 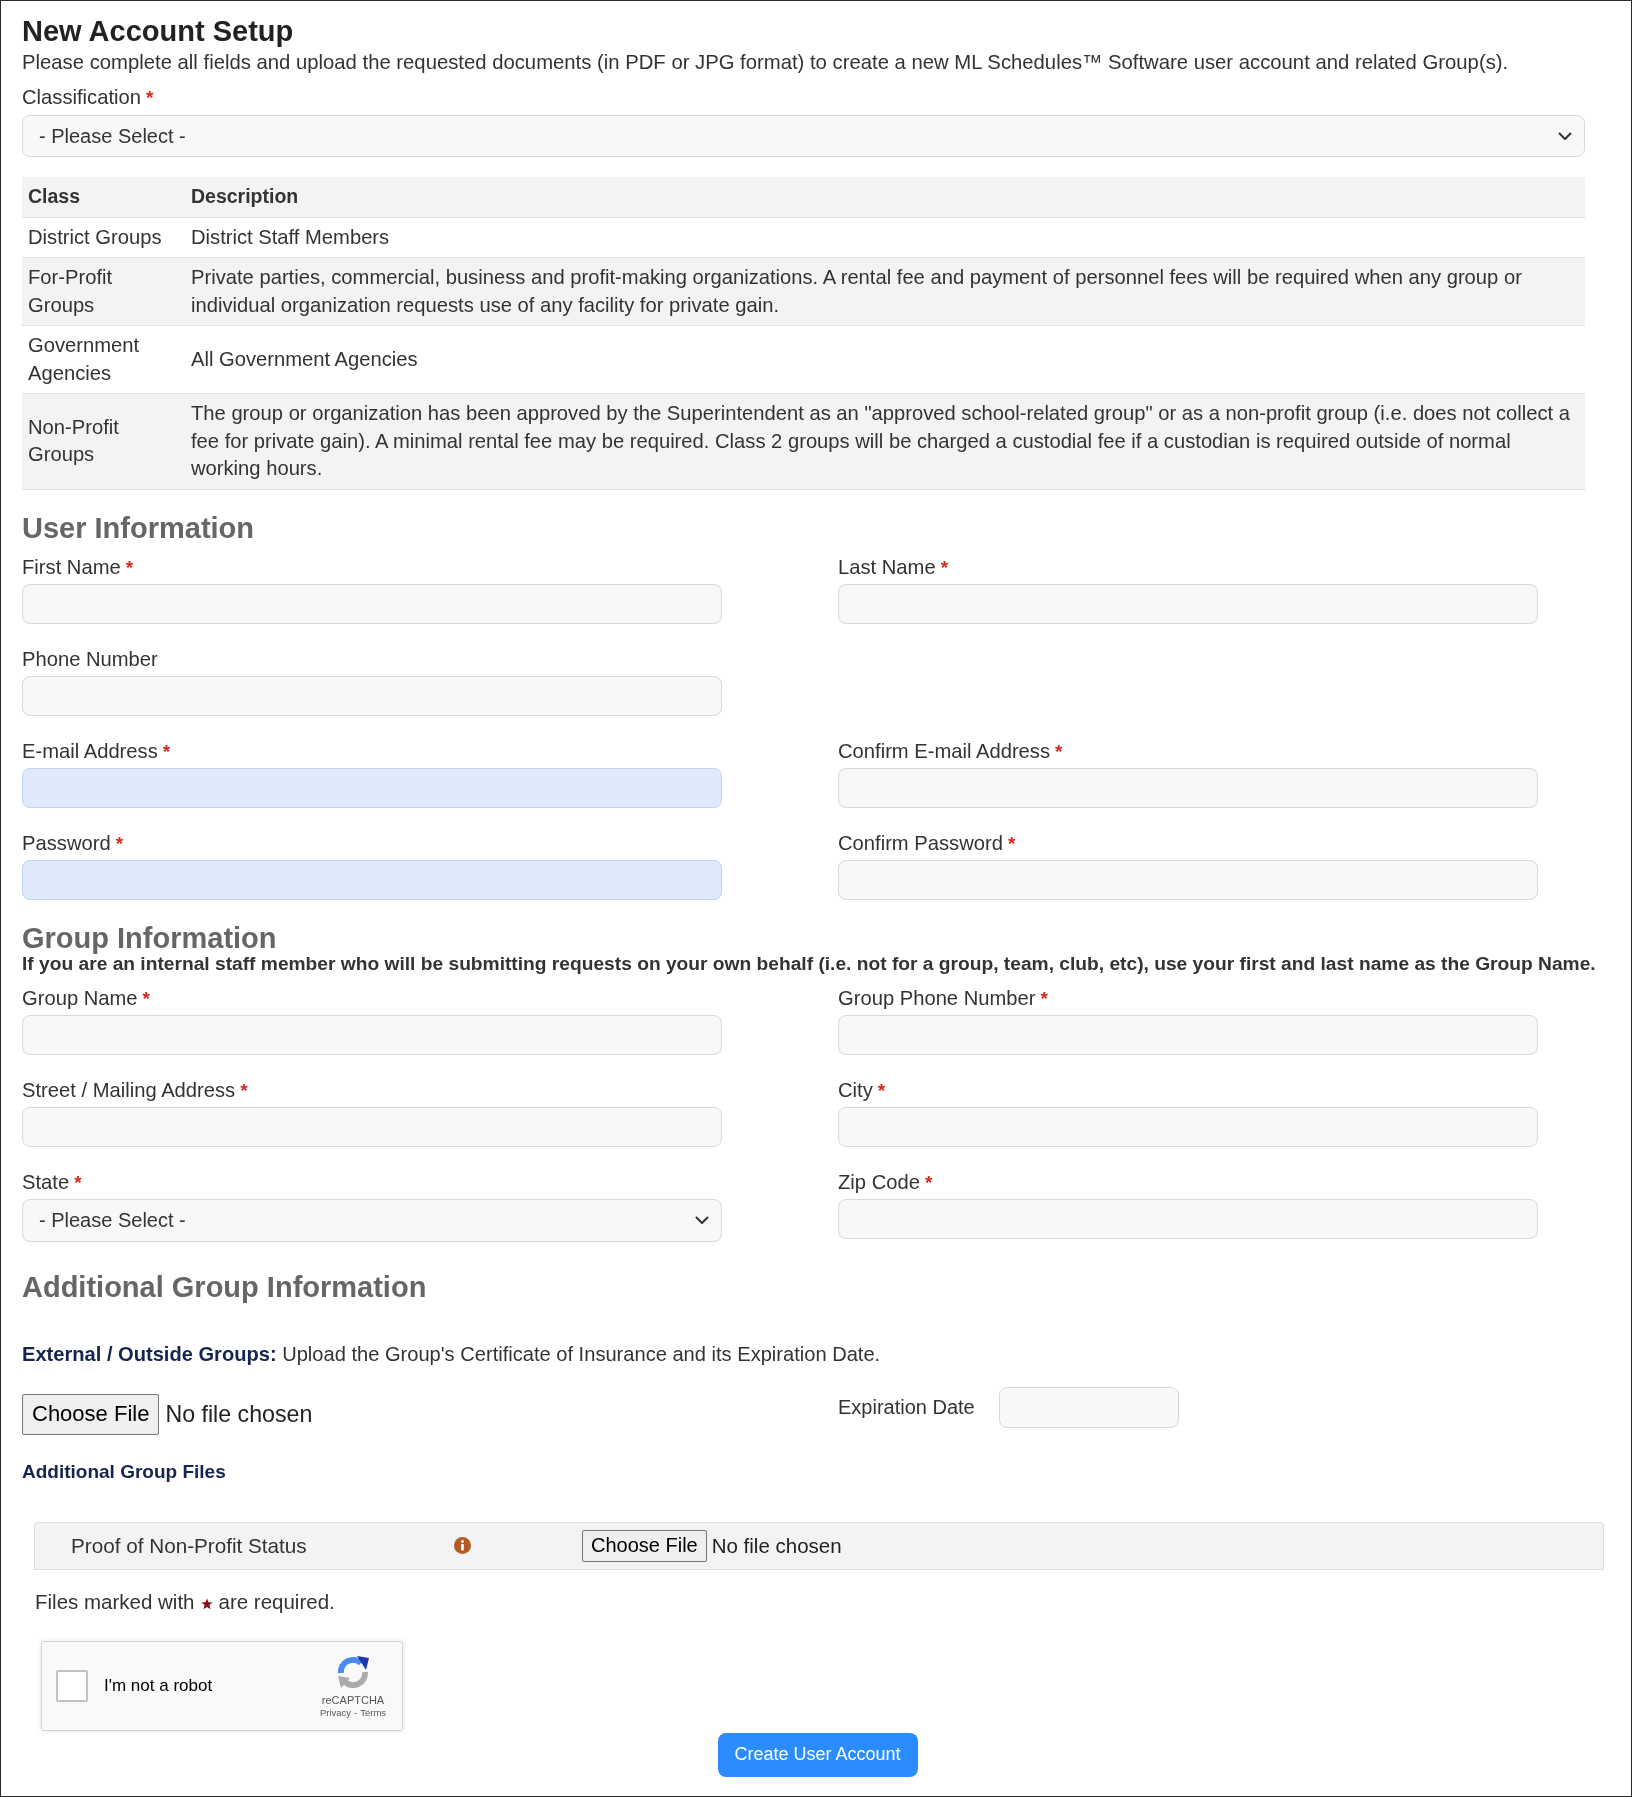 I want to click on field-label: First Name, so click(x=71, y=566).